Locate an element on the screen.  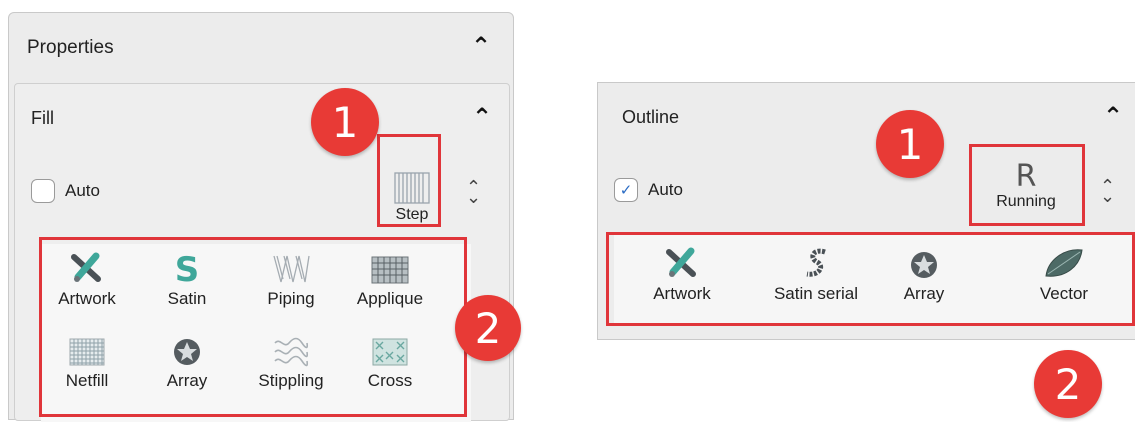
collapse-fill-button: ⌃ is located at coordinates (482, 118).